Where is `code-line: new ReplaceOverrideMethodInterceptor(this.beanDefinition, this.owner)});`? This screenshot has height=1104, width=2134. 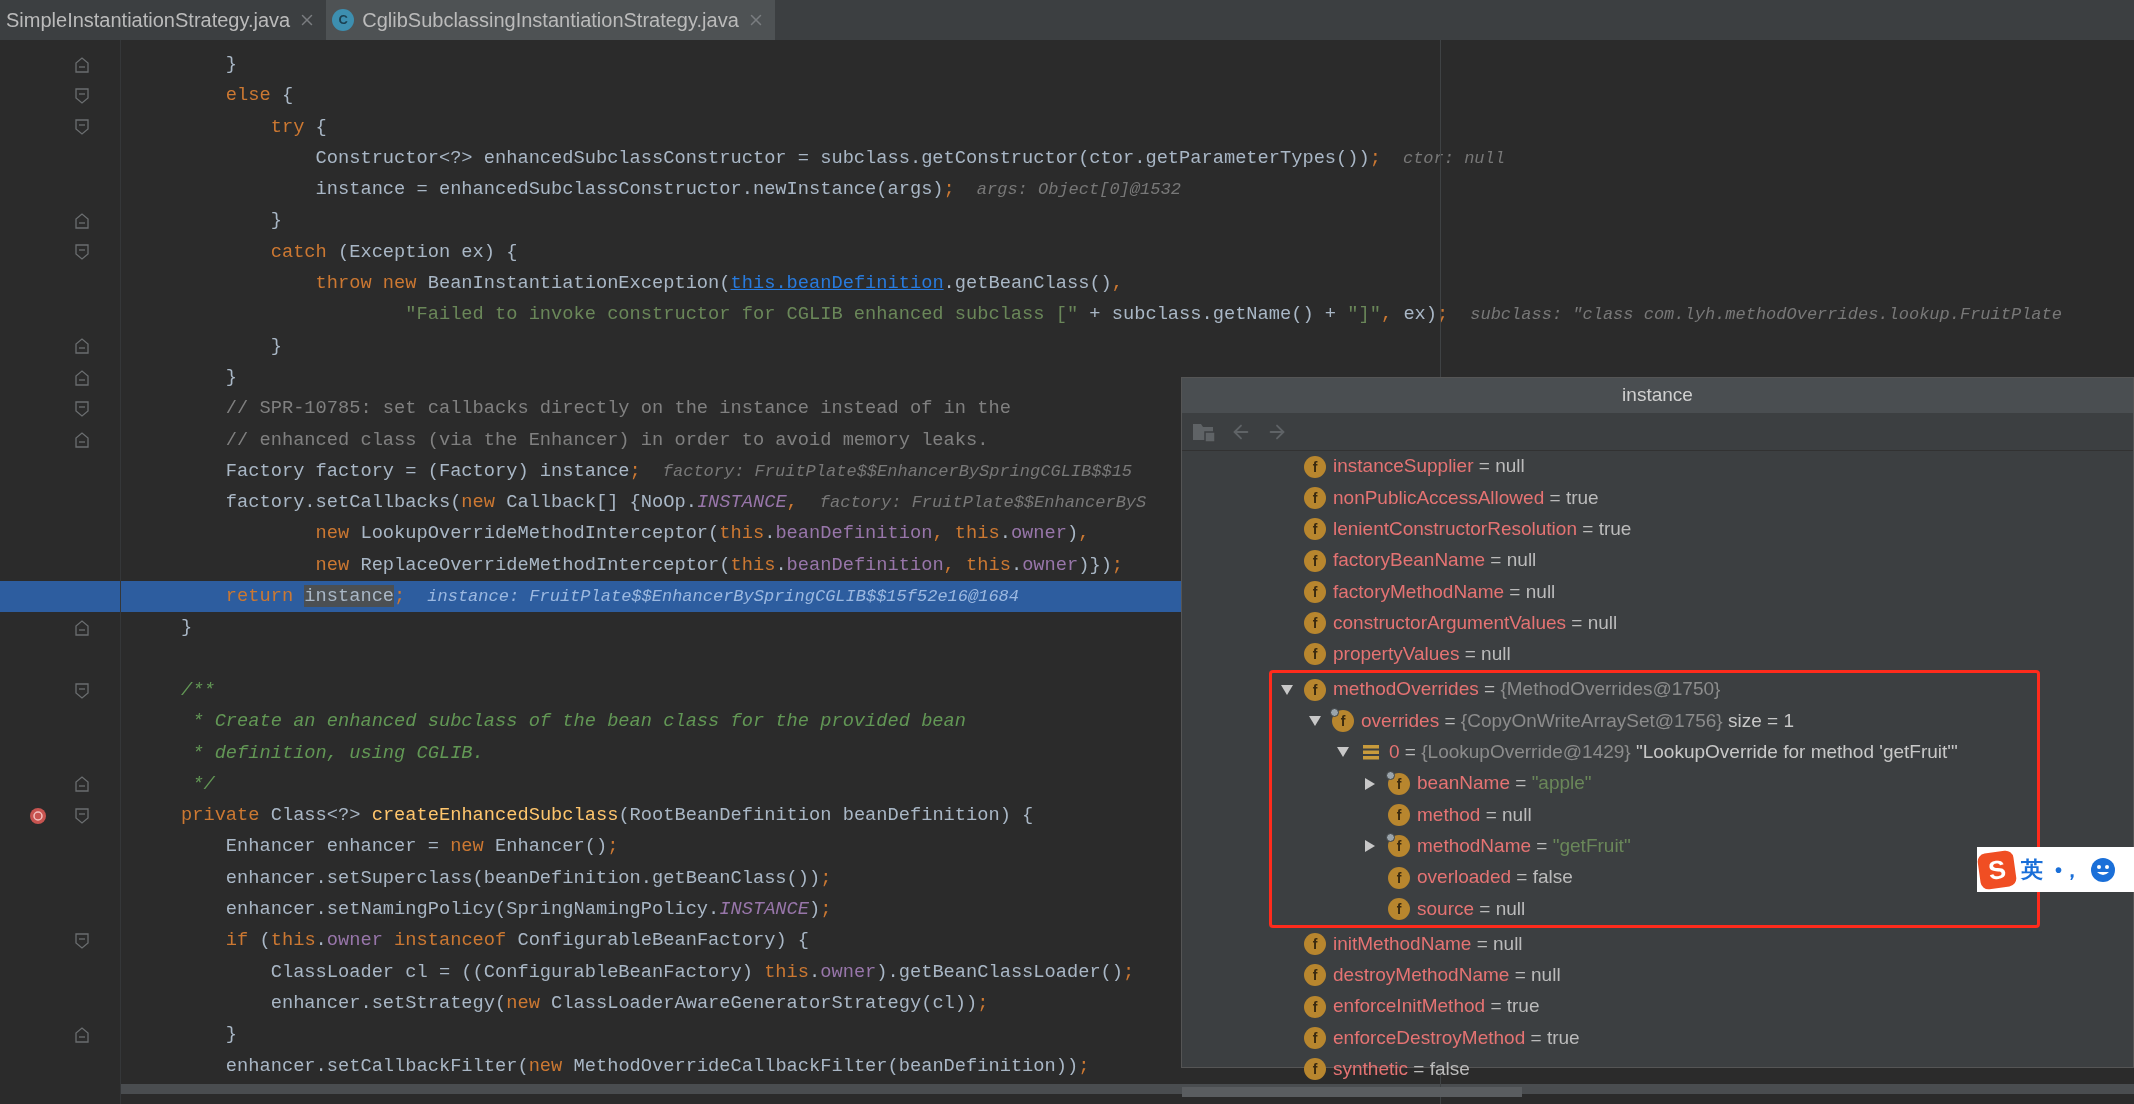 code-line: new ReplaceOverrideMethodInterceptor(this.beanDefinition, this.owner)}); is located at coordinates (719, 565).